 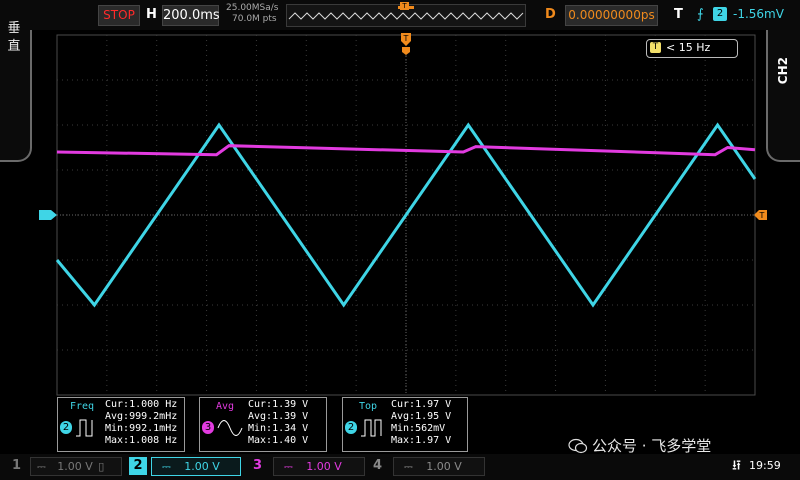 What do you see at coordinates (278, 440) in the screenshot?
I see `measurement-max: Max:1.40 V` at bounding box center [278, 440].